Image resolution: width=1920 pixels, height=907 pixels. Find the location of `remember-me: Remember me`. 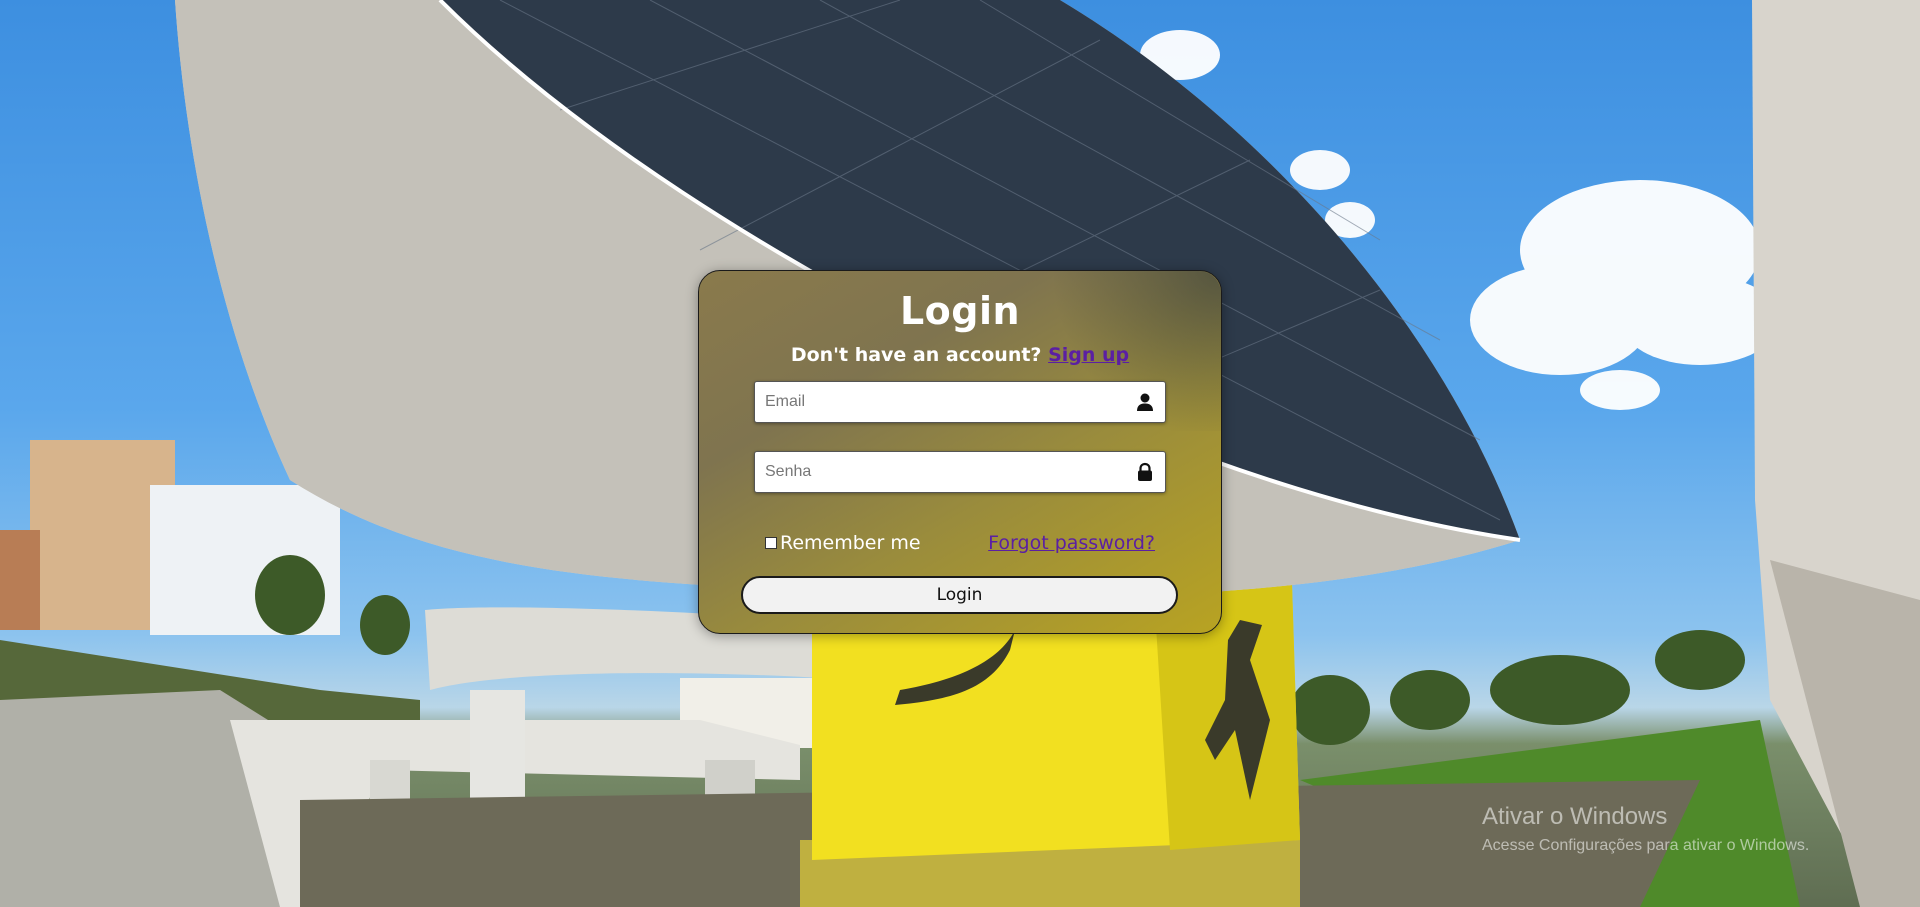

remember-me: Remember me is located at coordinates (843, 543).